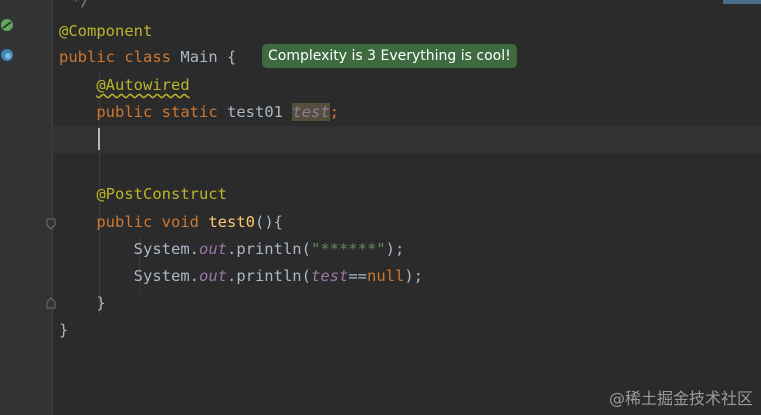 This screenshot has width=761, height=415. Describe the element at coordinates (106, 31) in the screenshot. I see `code-line-1: @Component` at that location.